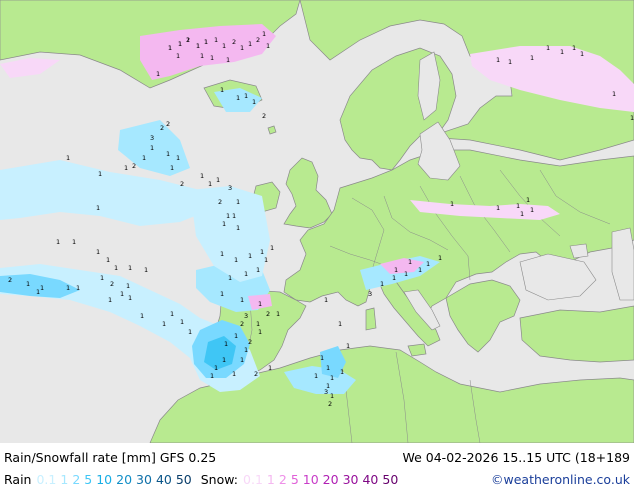 The height and width of the screenshot is (490, 634). What do you see at coordinates (390, 479) in the screenshot?
I see `snow-legend-value: 50` at bounding box center [390, 479].